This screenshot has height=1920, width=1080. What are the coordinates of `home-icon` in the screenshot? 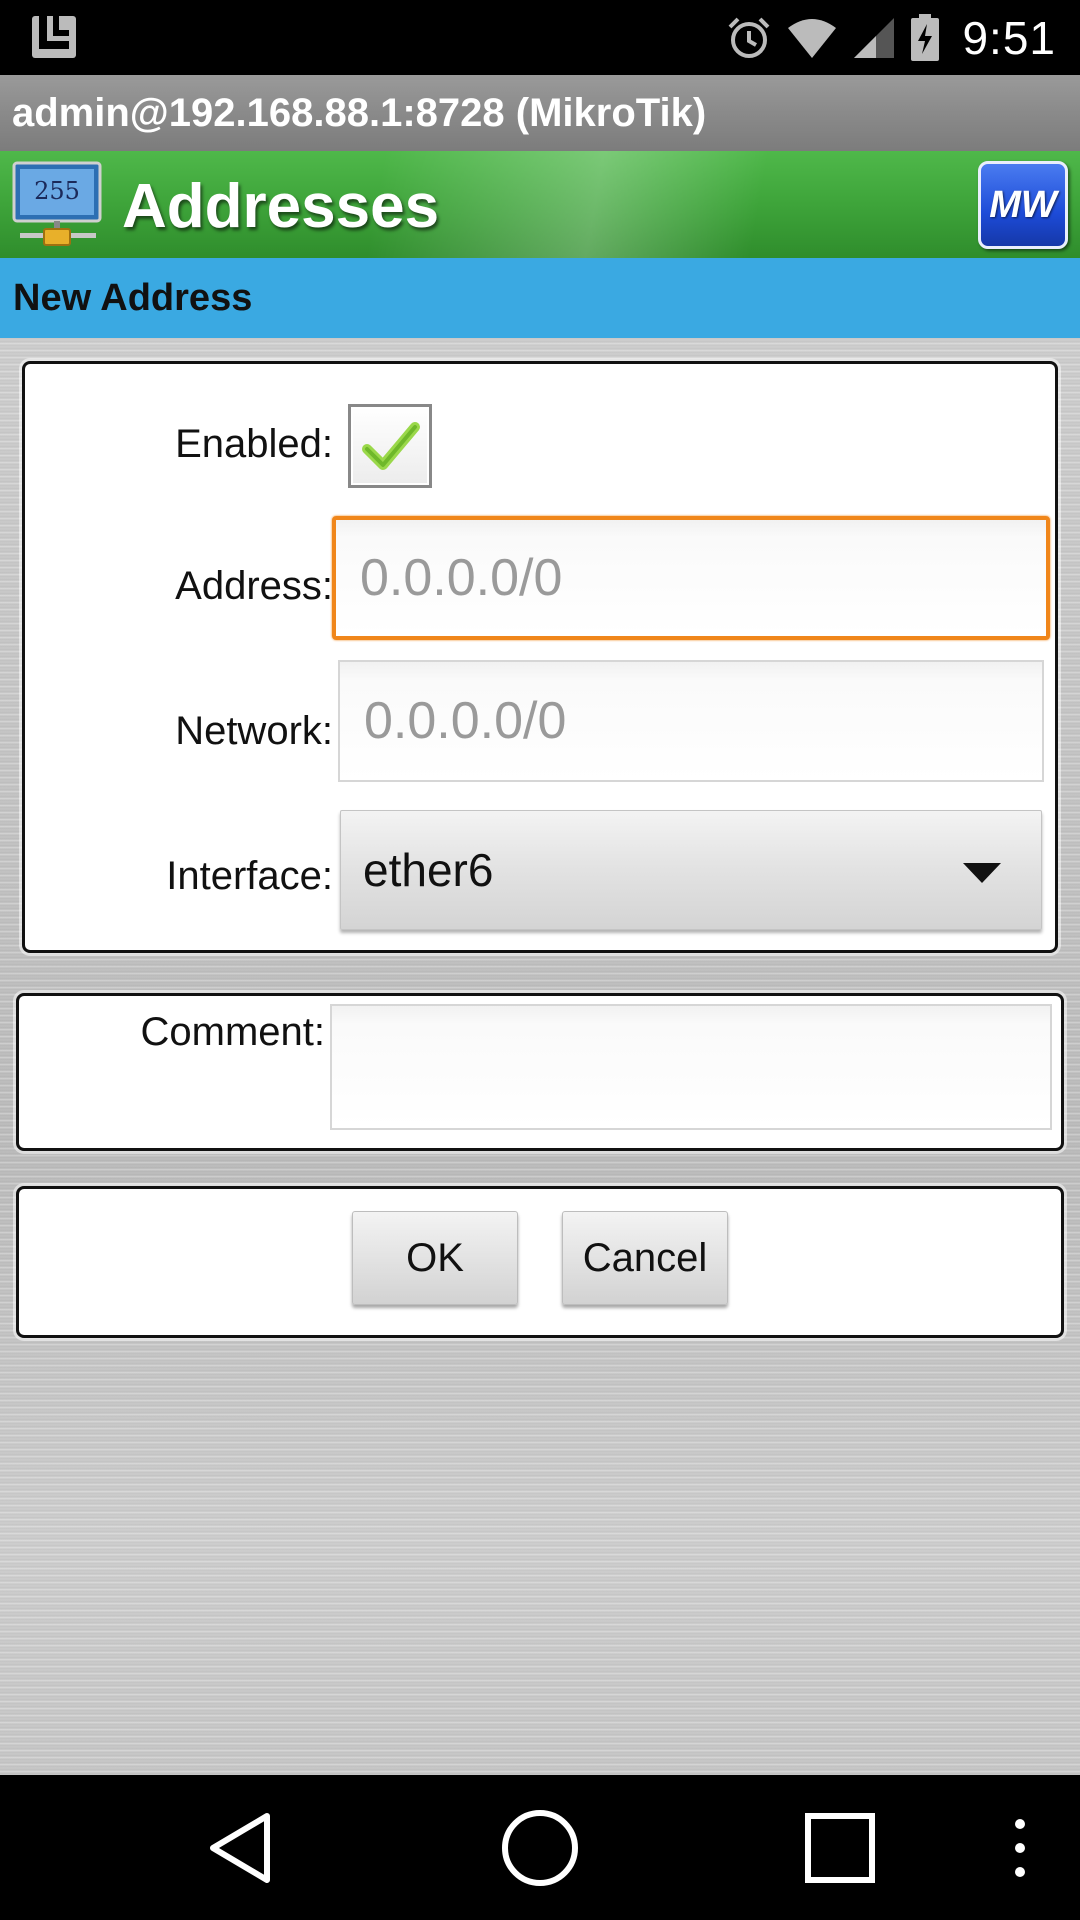 It's located at (540, 1847).